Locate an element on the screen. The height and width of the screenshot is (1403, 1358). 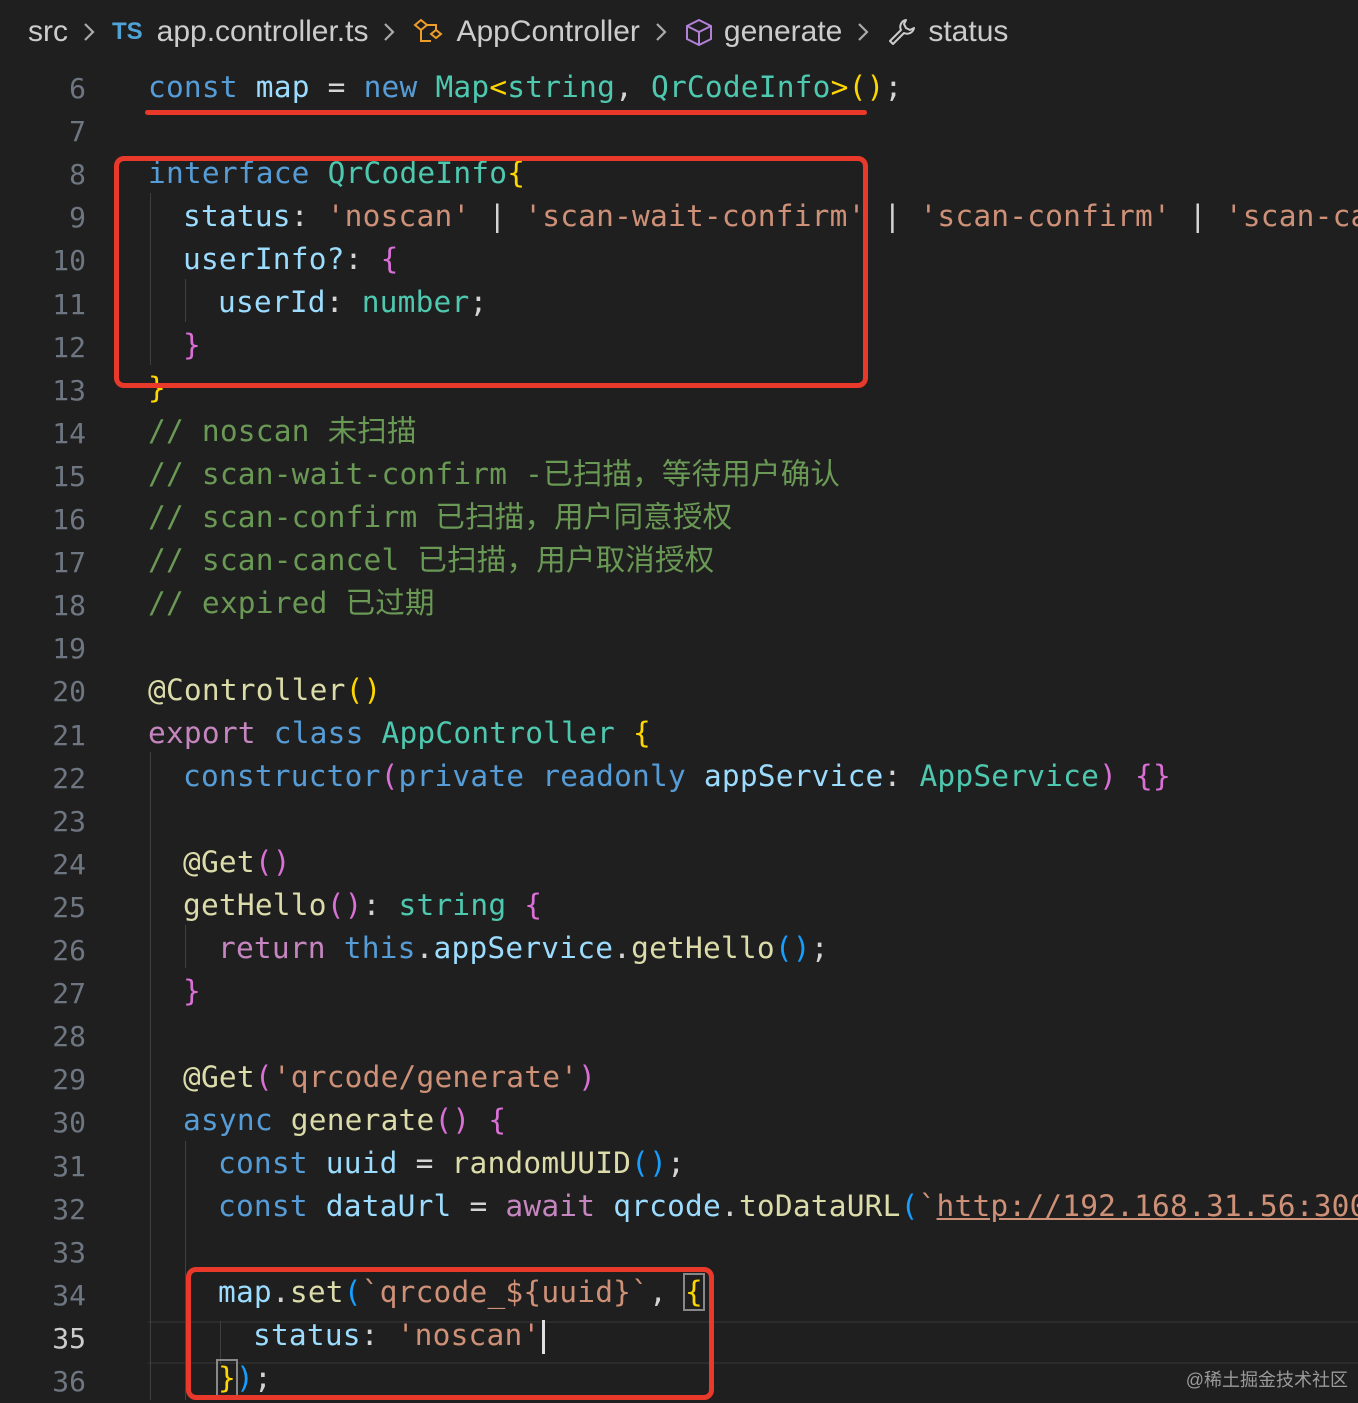
class-icon is located at coordinates (428, 30).